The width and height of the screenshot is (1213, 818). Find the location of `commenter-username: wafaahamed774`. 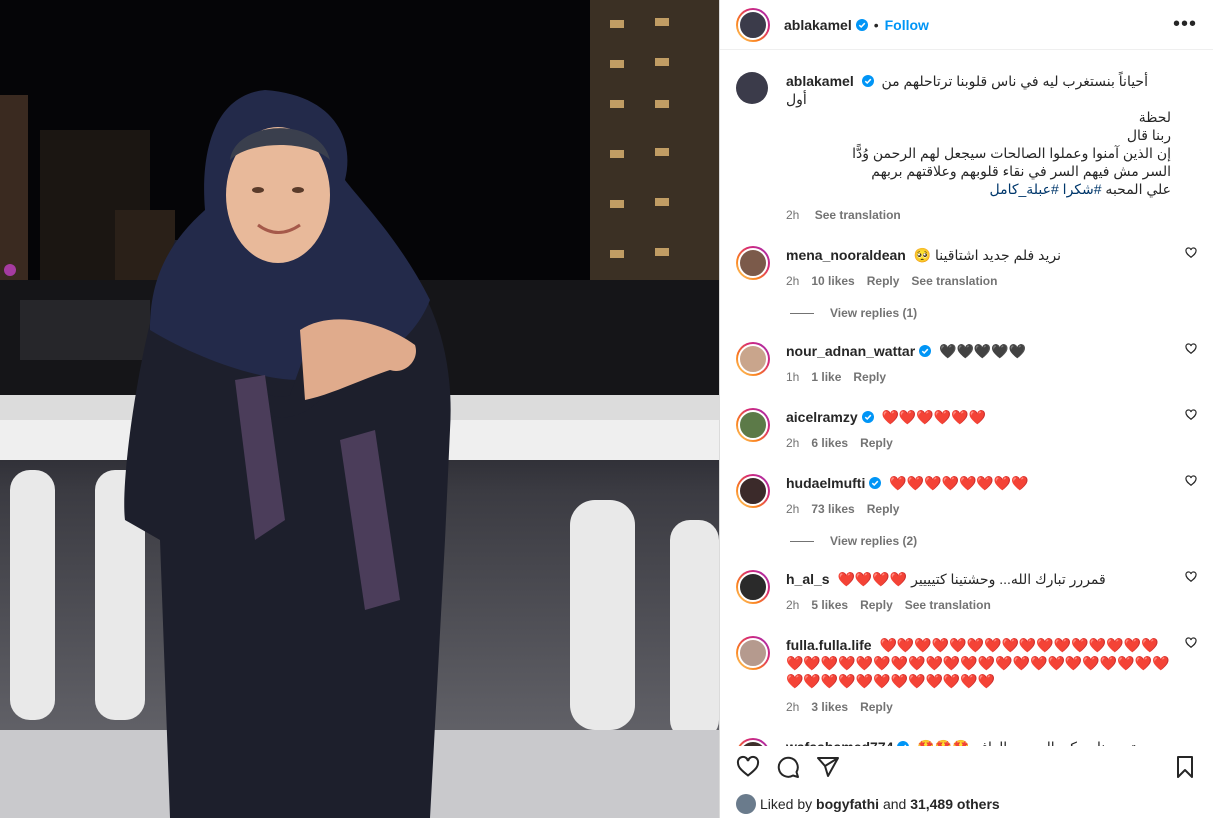

commenter-username: wafaahamed774 is located at coordinates (839, 742).